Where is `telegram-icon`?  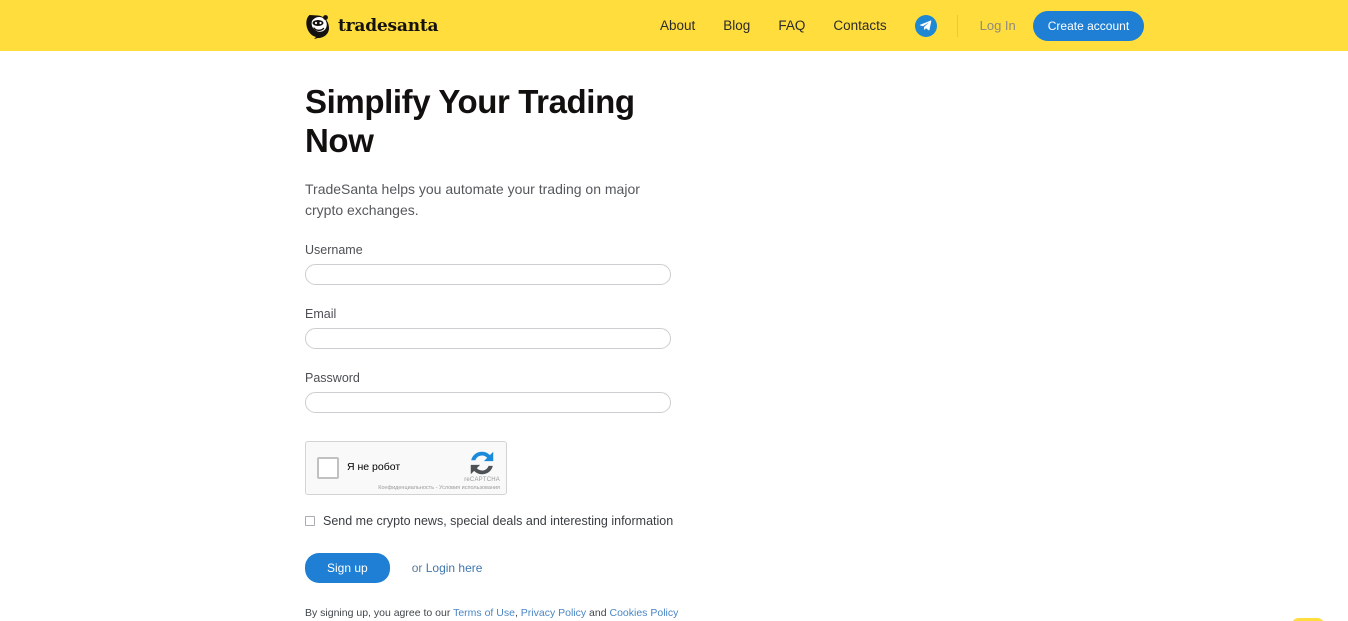 telegram-icon is located at coordinates (925, 25).